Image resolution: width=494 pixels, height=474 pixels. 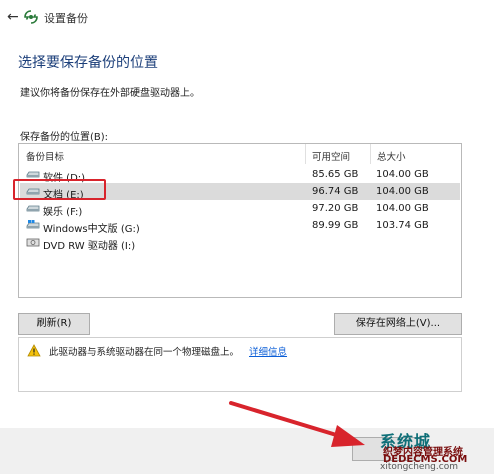 What do you see at coordinates (110, 93) in the screenshot?
I see `page-subtitle: 建议你将备份保存在外部硬盘驱动器上。` at bounding box center [110, 93].